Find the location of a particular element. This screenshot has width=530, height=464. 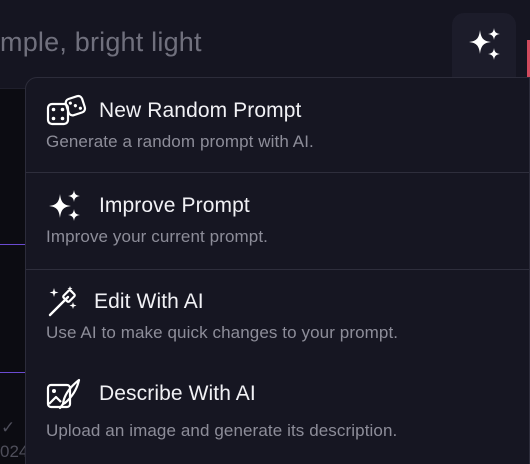

ai-tools-button is located at coordinates (484, 45).